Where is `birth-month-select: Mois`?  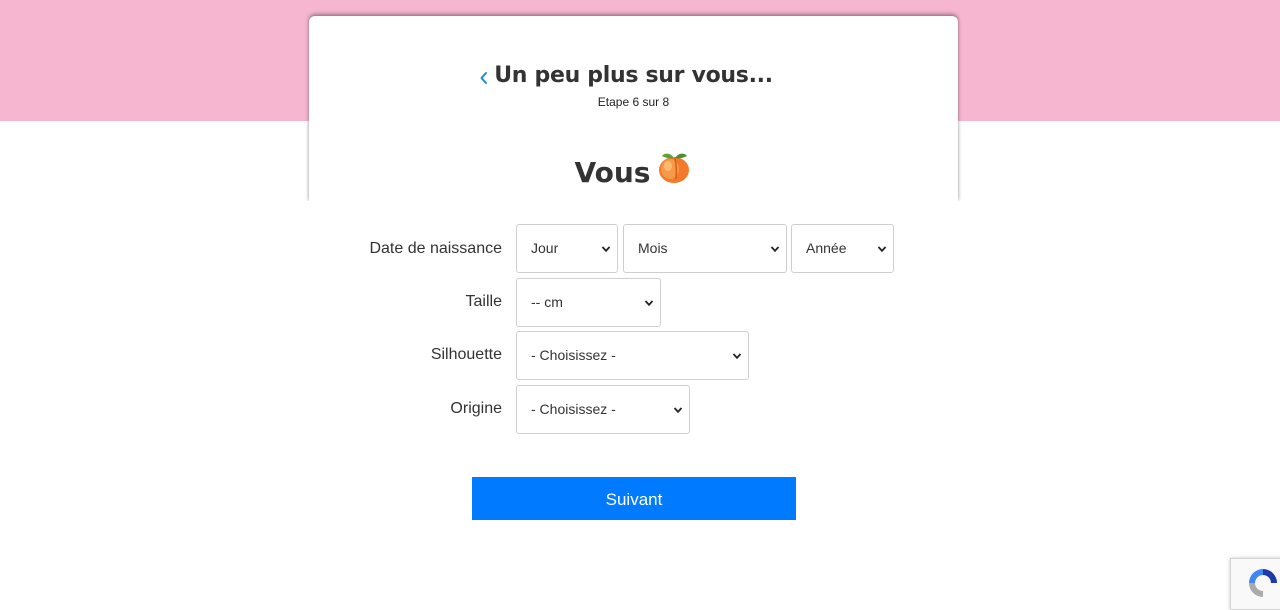 birth-month-select: Mois is located at coordinates (705, 248).